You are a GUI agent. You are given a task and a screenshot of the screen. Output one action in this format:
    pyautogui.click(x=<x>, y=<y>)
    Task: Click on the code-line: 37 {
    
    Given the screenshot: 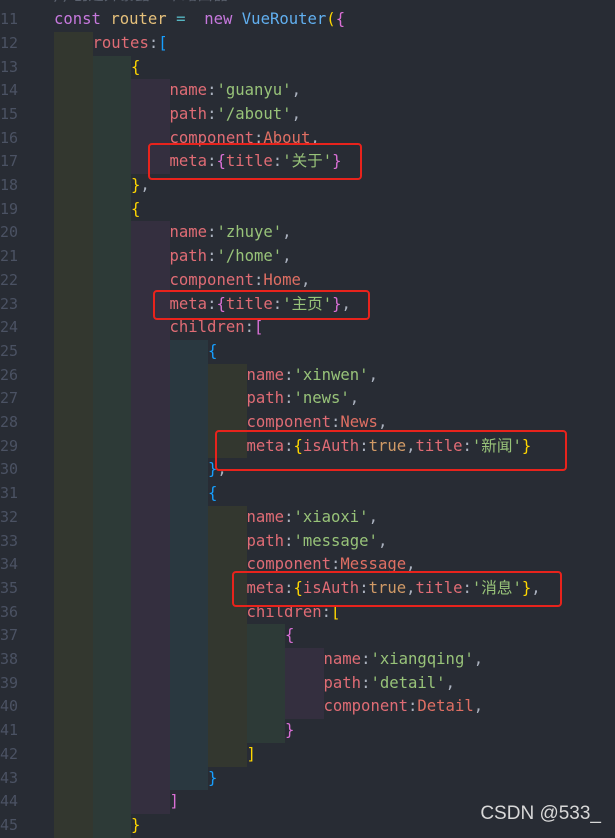 What is the action you would take?
    pyautogui.click(x=307, y=636)
    